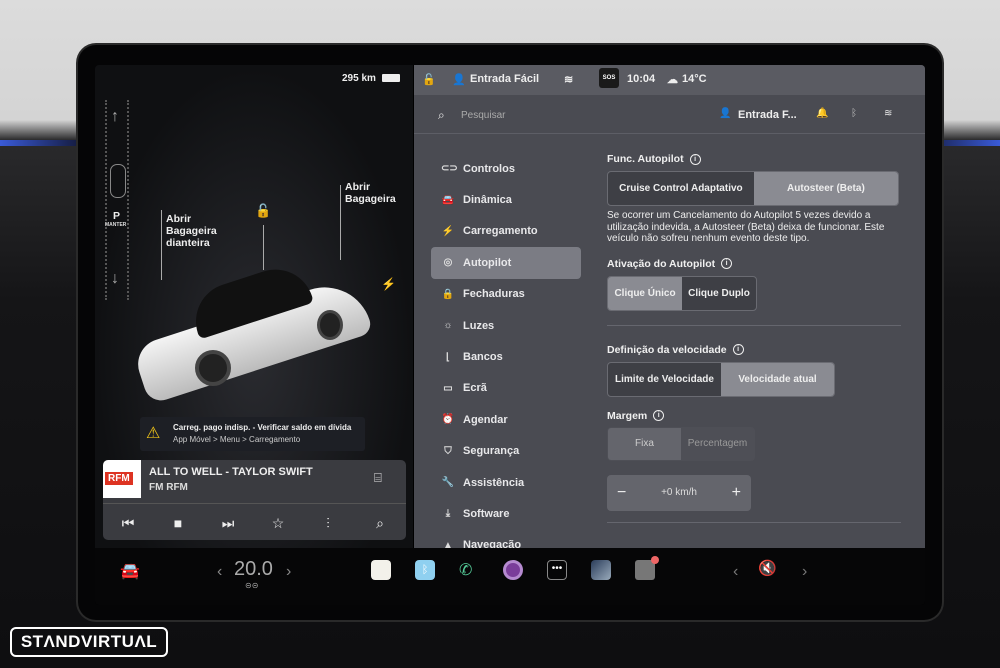  What do you see at coordinates (231, 472) in the screenshot?
I see `track-title: ALL TO WELL - TAYLOR SWIFT` at bounding box center [231, 472].